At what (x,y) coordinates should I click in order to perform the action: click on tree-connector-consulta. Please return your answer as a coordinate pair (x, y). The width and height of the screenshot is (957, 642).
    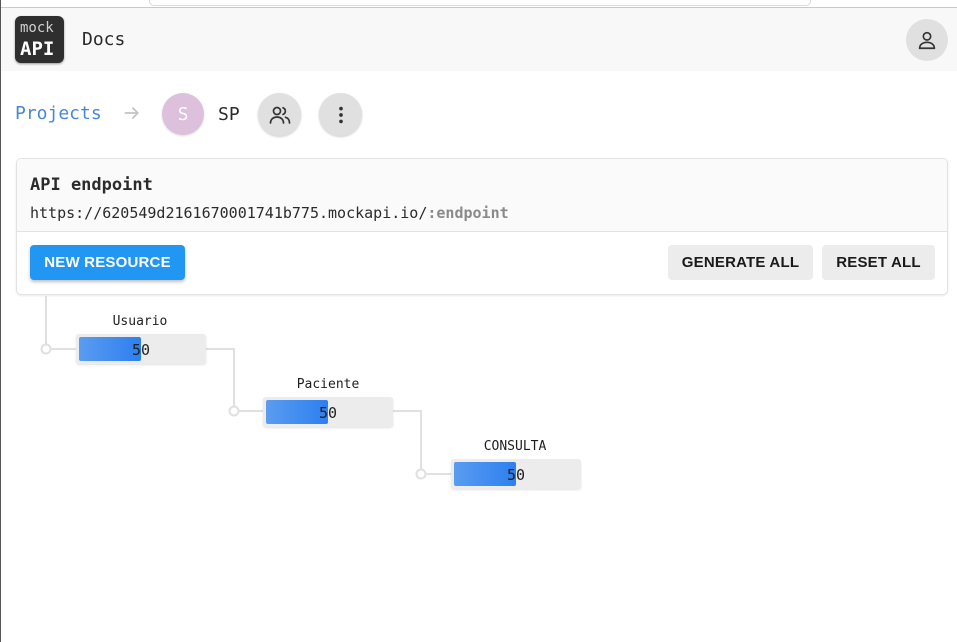
    Looking at the image, I should click on (422, 442).